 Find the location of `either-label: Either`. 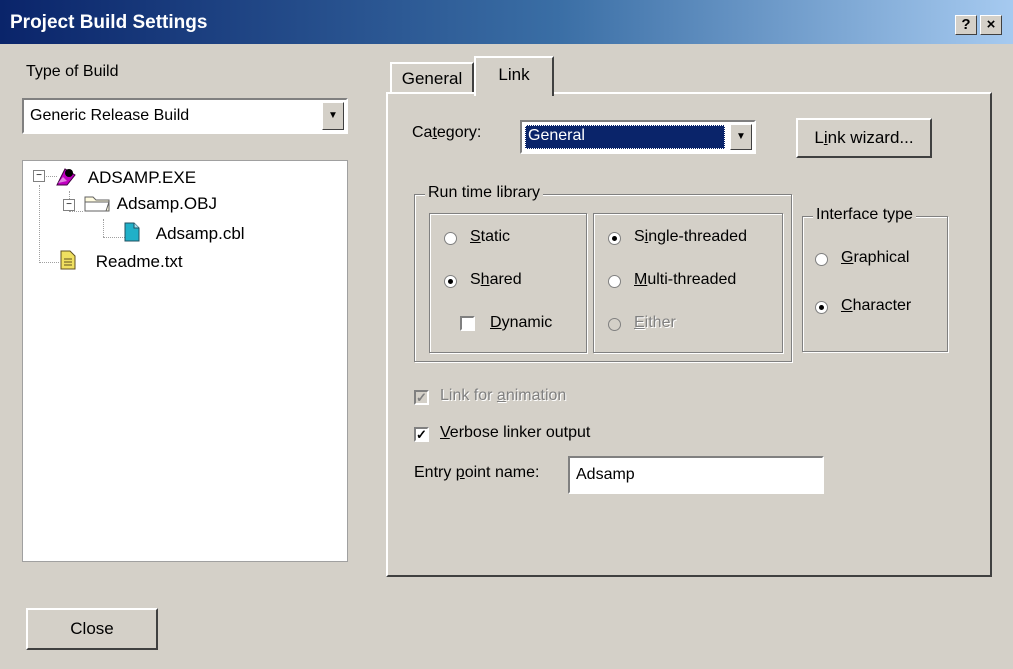

either-label: Either is located at coordinates (655, 323).